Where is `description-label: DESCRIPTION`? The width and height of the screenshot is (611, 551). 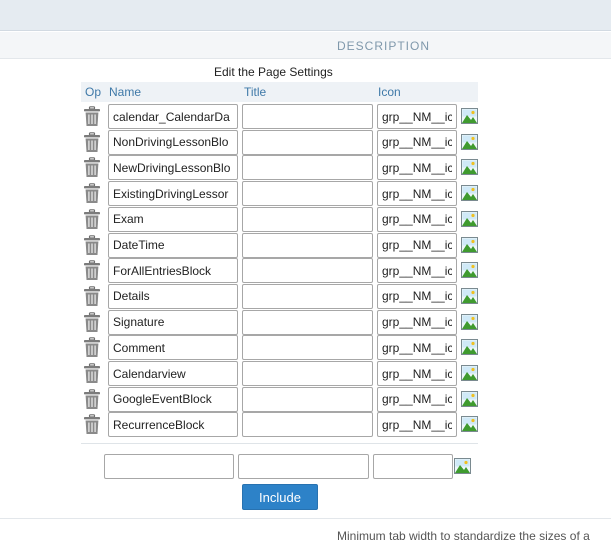 description-label: DESCRIPTION is located at coordinates (384, 46).